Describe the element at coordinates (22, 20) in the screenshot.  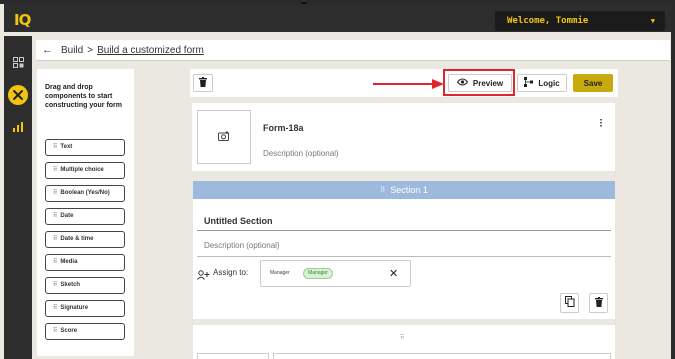
I see `app-logo: IQ` at that location.